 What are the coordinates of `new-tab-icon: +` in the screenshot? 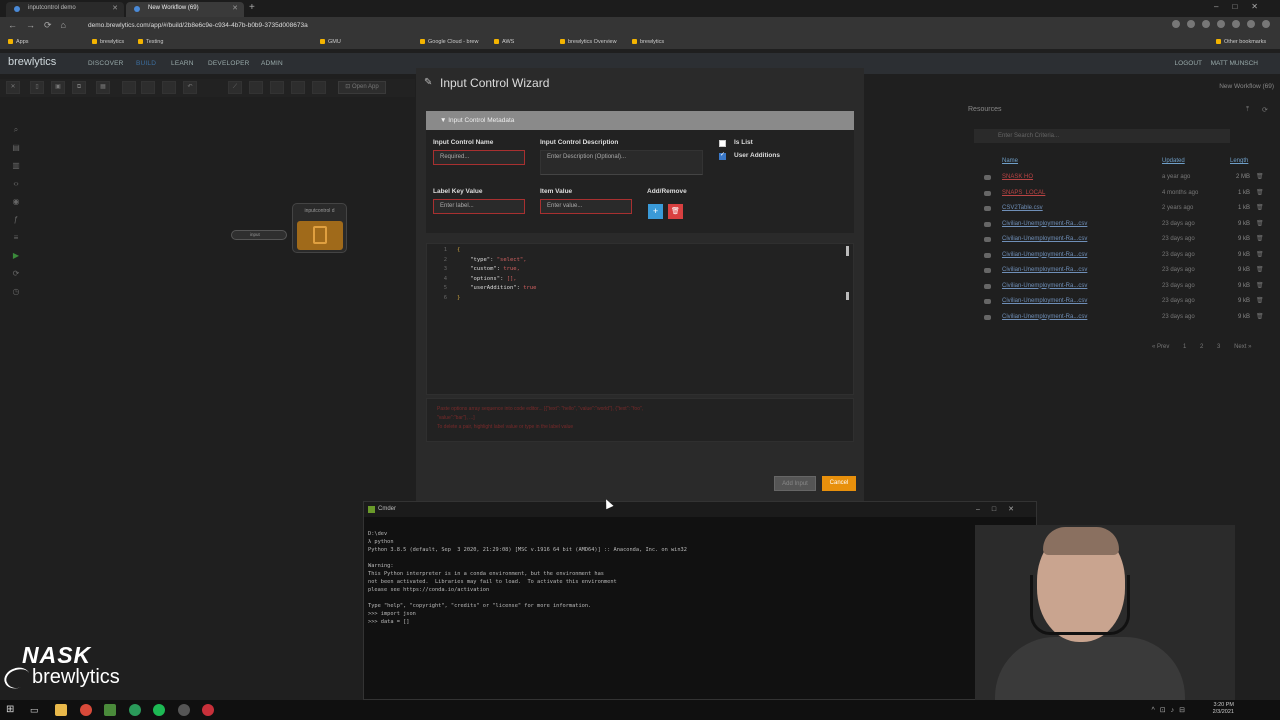 It's located at (252, 7).